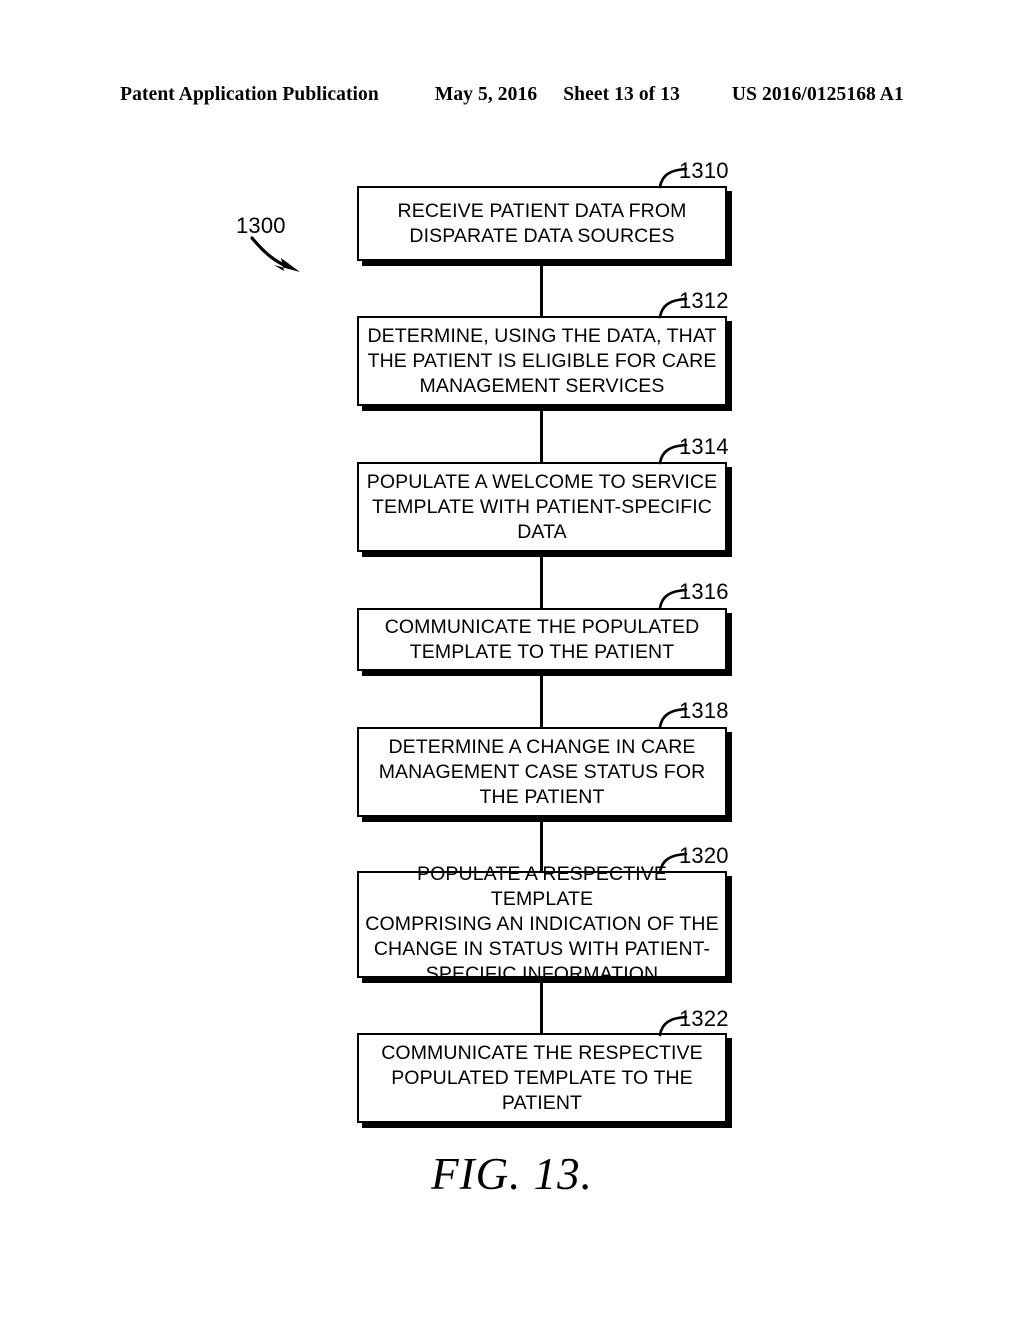 Image resolution: width=1024 pixels, height=1320 pixels. Describe the element at coordinates (673, 308) in the screenshot. I see `leader-line-1312-icon` at that location.